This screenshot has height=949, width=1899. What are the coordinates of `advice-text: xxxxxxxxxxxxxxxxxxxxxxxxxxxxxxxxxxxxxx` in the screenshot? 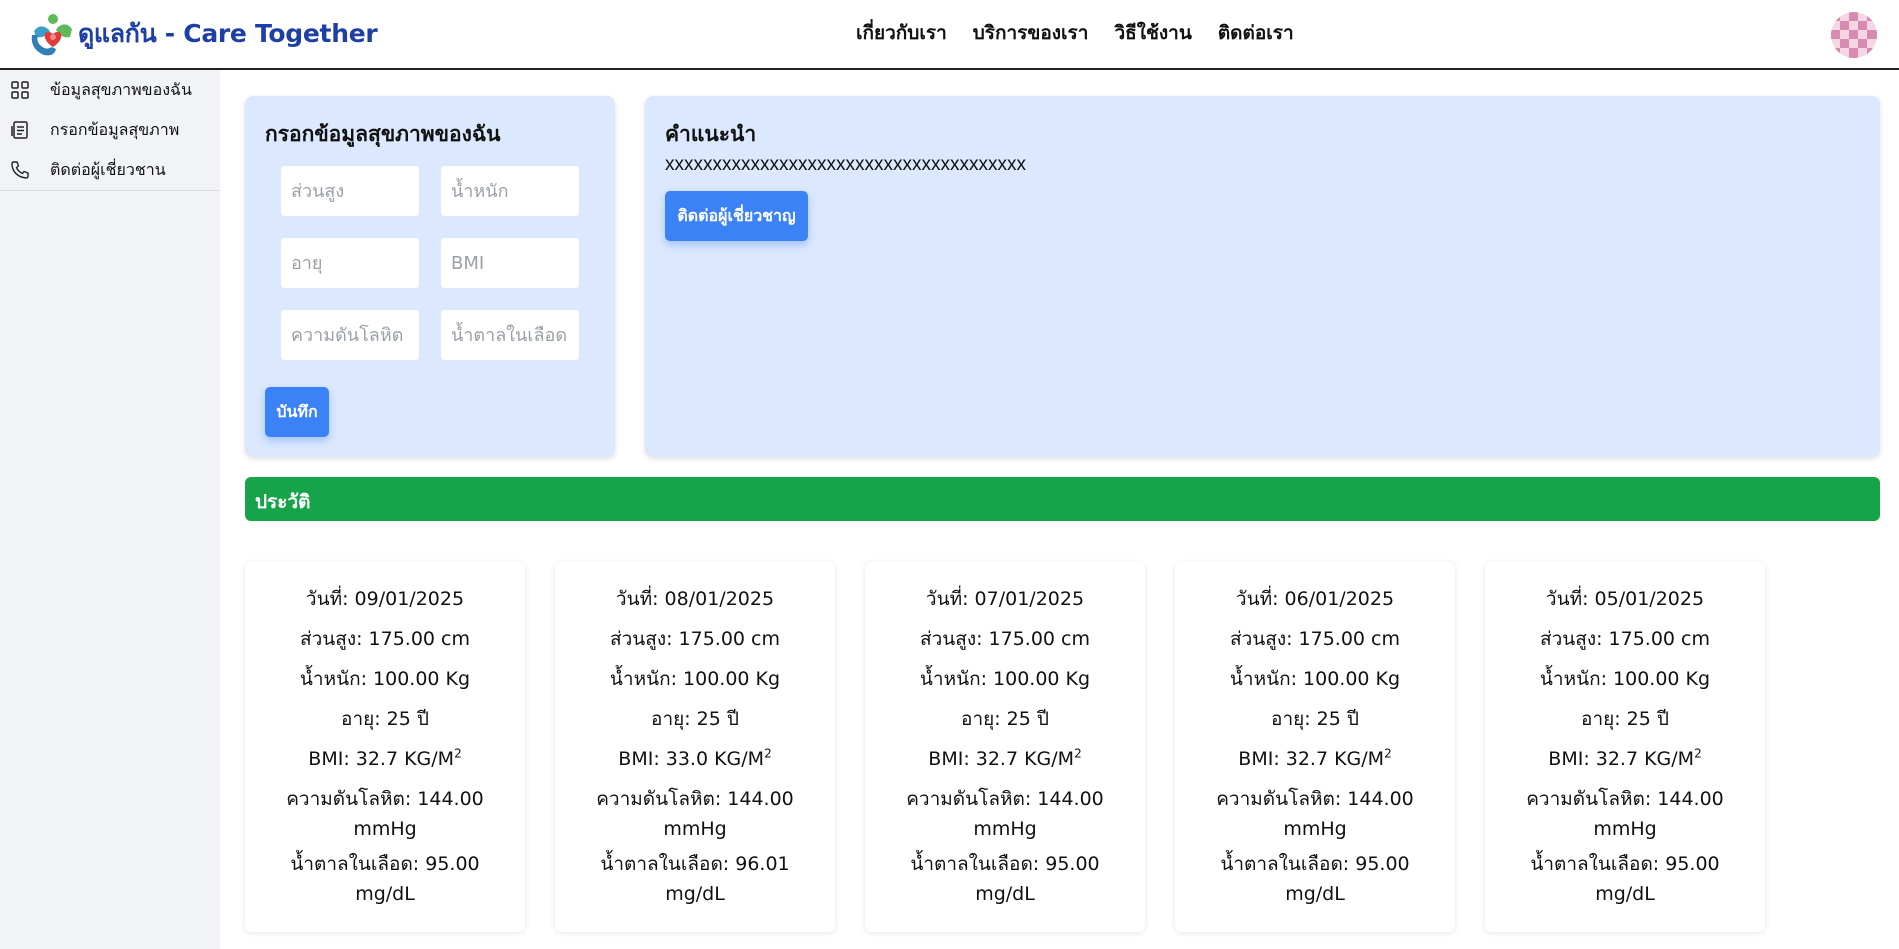 It's located at (845, 164).